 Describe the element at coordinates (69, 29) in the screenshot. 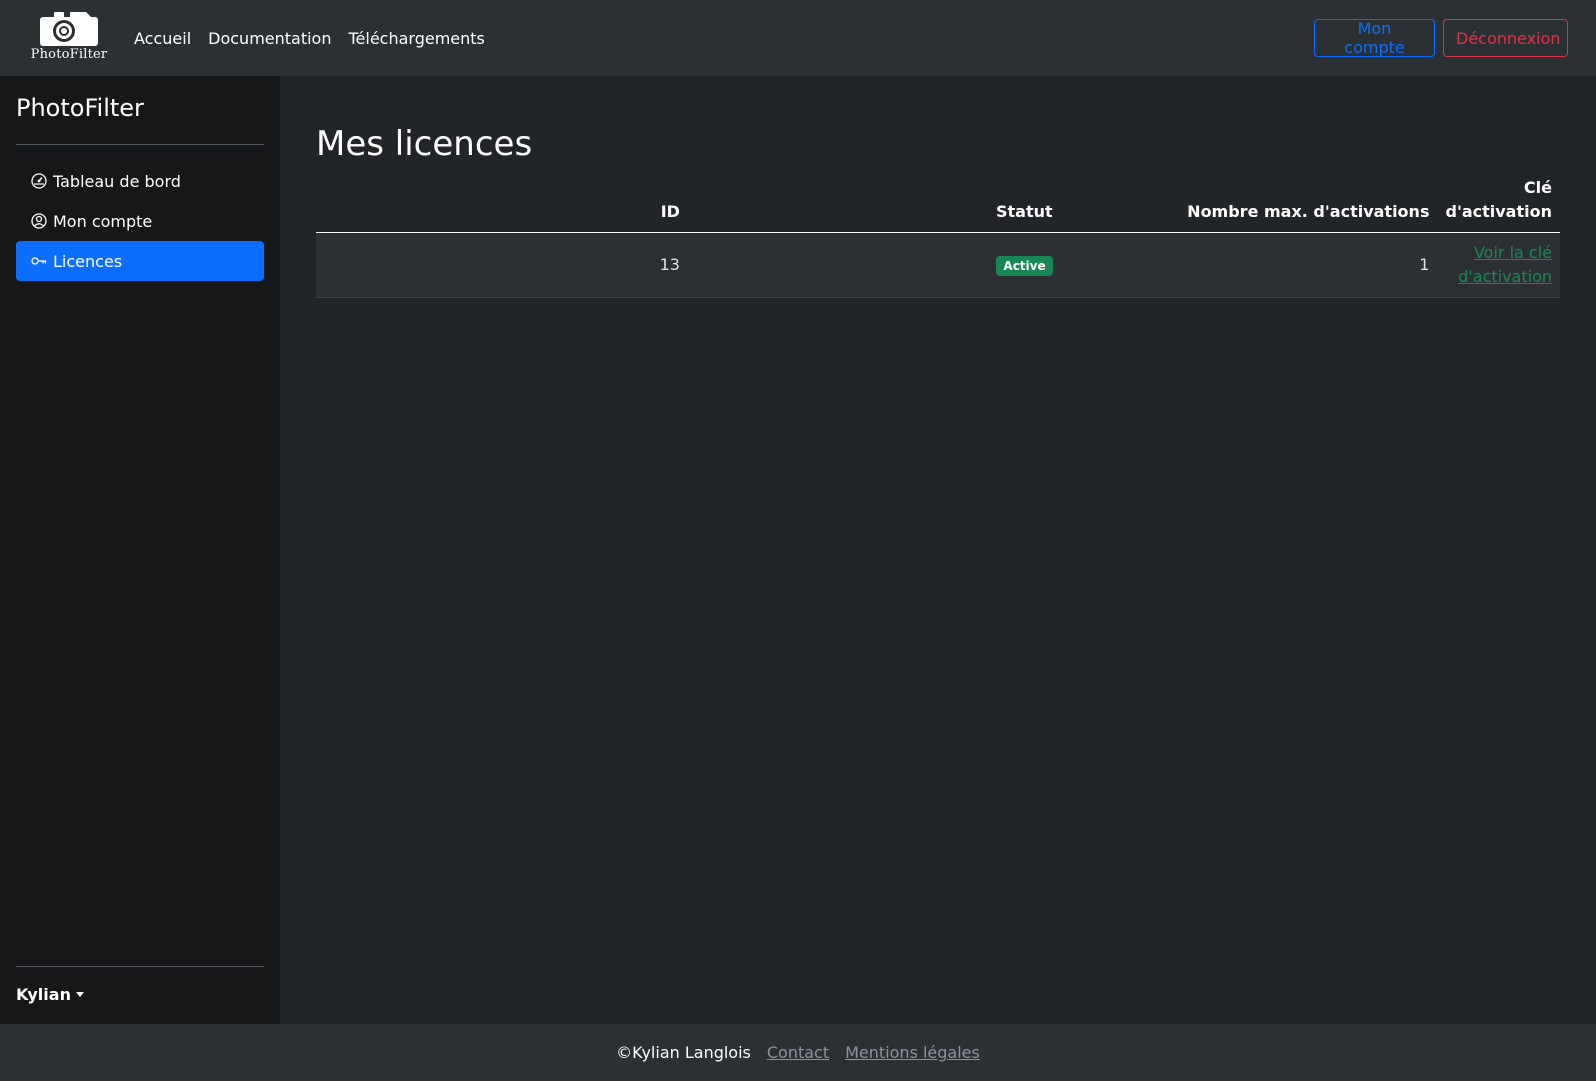

I see `camera-icon` at that location.